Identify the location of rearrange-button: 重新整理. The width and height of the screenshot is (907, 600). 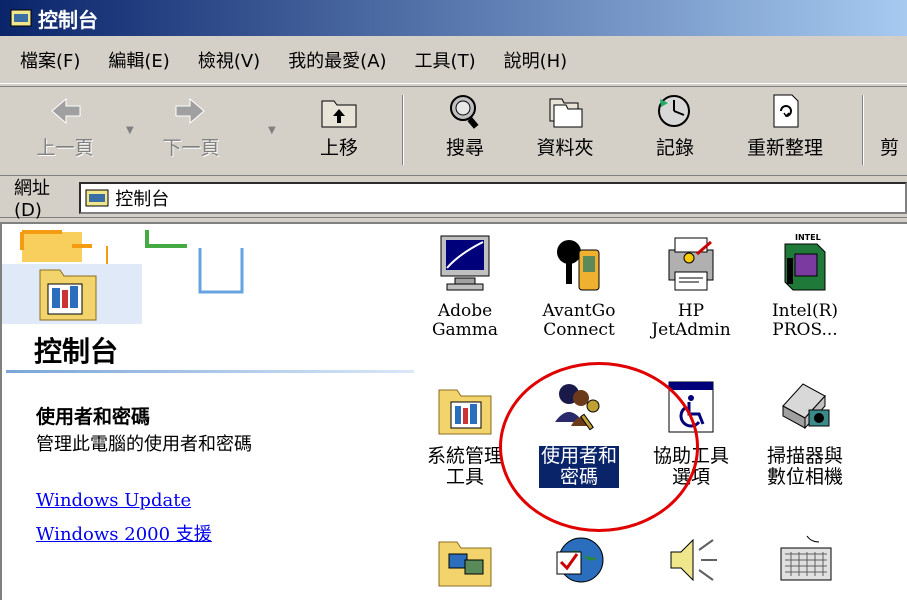
(785, 125).